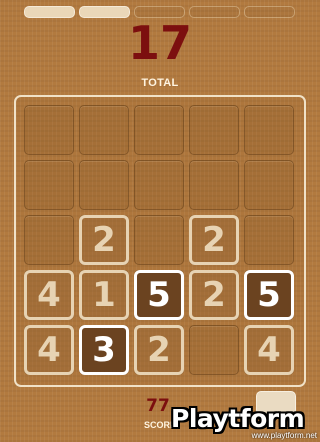 The width and height of the screenshot is (320, 442). Describe the element at coordinates (238, 418) in the screenshot. I see `watermark-logo: Playtform` at that location.